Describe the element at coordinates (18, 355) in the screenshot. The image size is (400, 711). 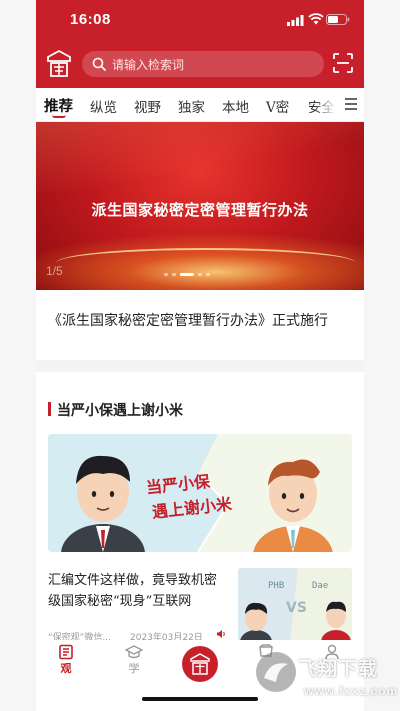
I see `left-gutter` at that location.